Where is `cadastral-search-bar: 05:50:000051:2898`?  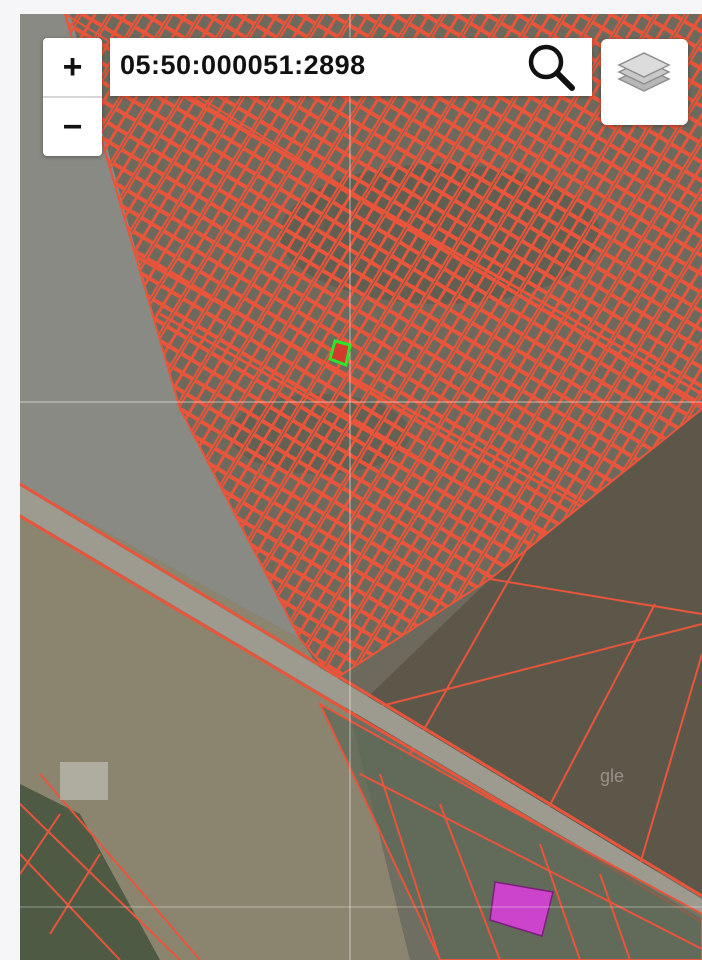 cadastral-search-bar: 05:50:000051:2898 is located at coordinates (351, 67).